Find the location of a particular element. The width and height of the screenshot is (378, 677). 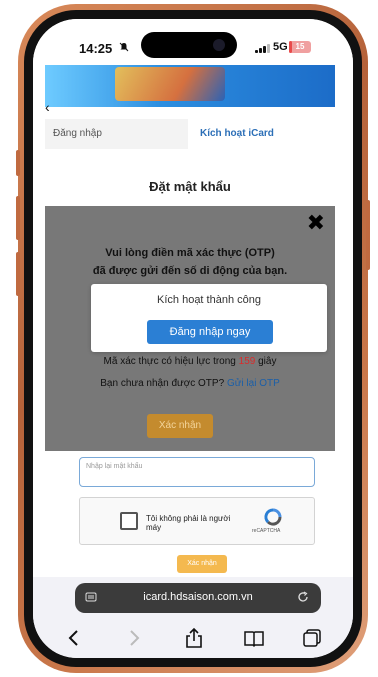

status-bar: 14:25 5G 15 is located at coordinates (193, 42).